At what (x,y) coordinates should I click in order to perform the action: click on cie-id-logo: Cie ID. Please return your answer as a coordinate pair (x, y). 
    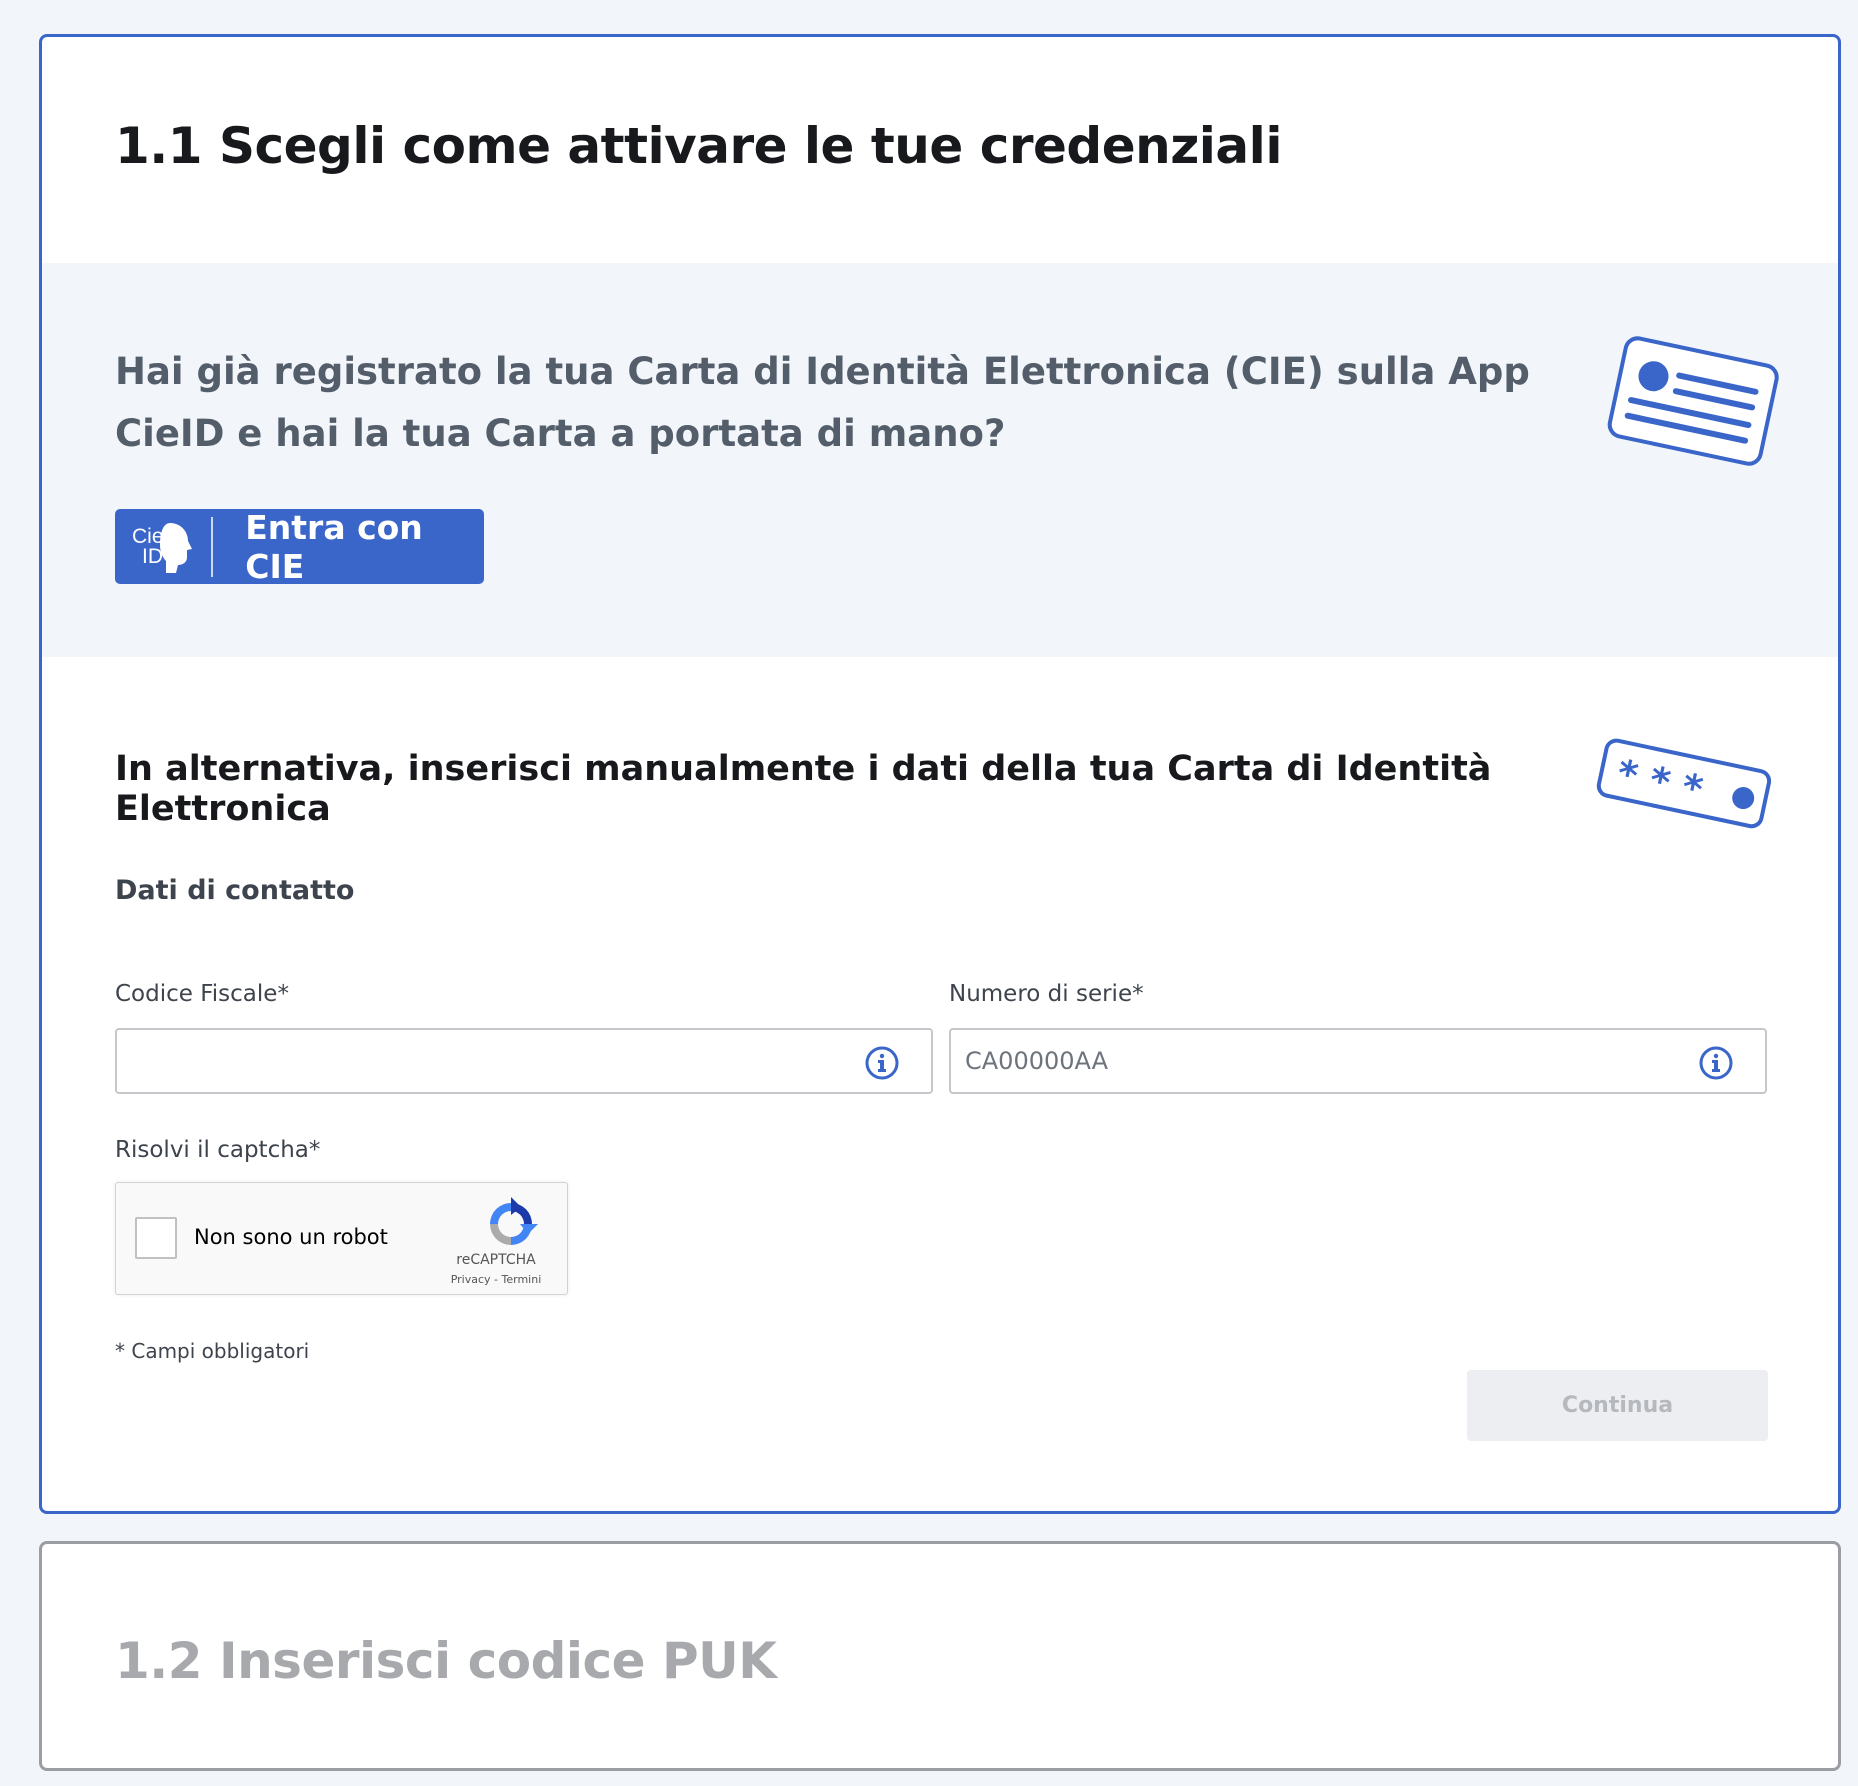
    Looking at the image, I should click on (164, 546).